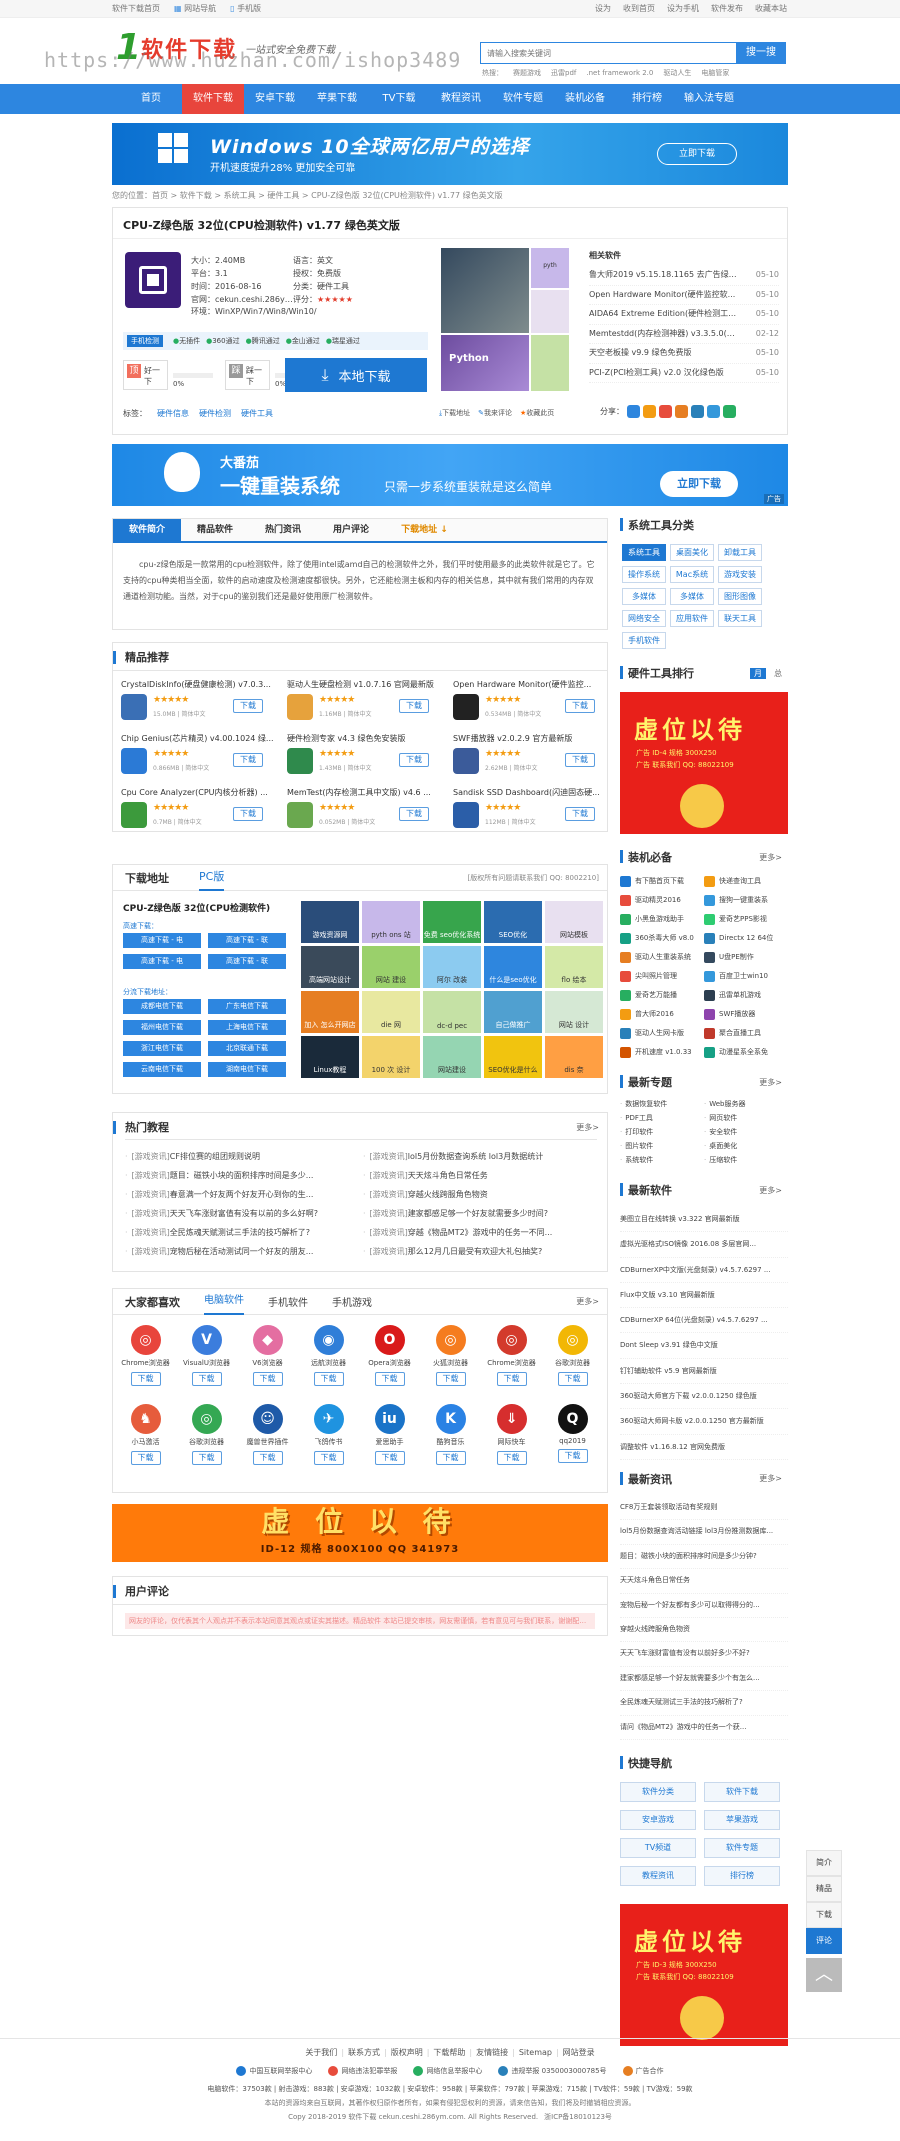  I want to click on top-link: 设为, so click(603, 8).